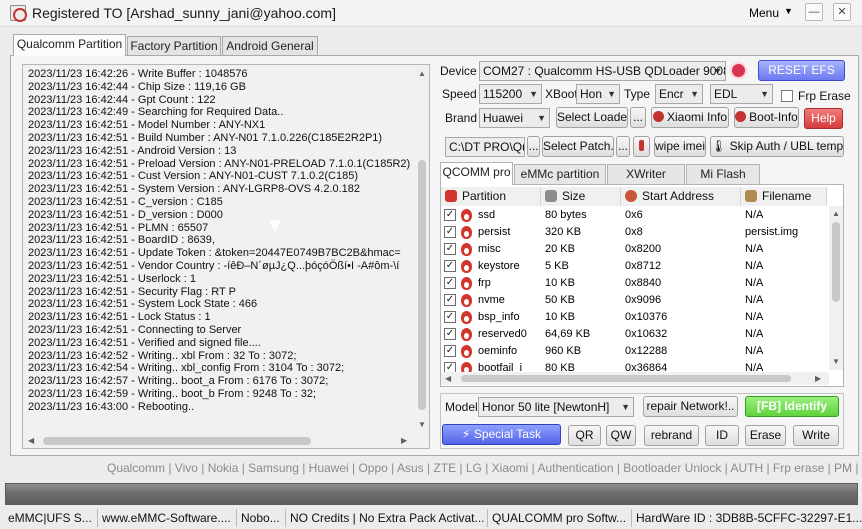  I want to click on skip-auth-label: Skip Auth / UBL temp, so click(786, 146).